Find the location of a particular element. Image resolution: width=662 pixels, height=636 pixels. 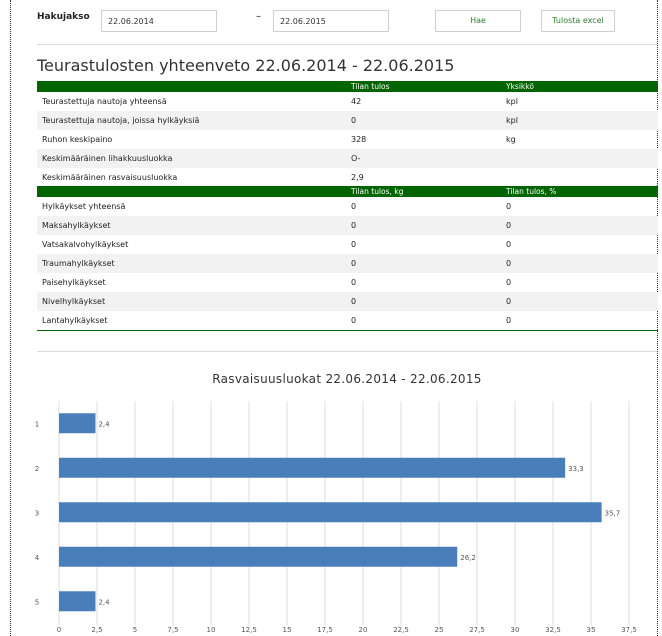

y-tick-label: 2 is located at coordinates (37, 469).